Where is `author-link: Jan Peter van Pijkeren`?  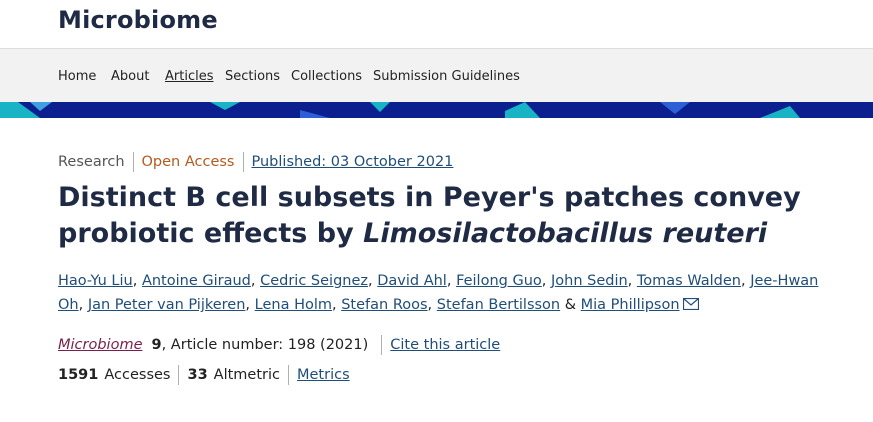
author-link: Jan Peter van Pijkeren is located at coordinates (167, 305).